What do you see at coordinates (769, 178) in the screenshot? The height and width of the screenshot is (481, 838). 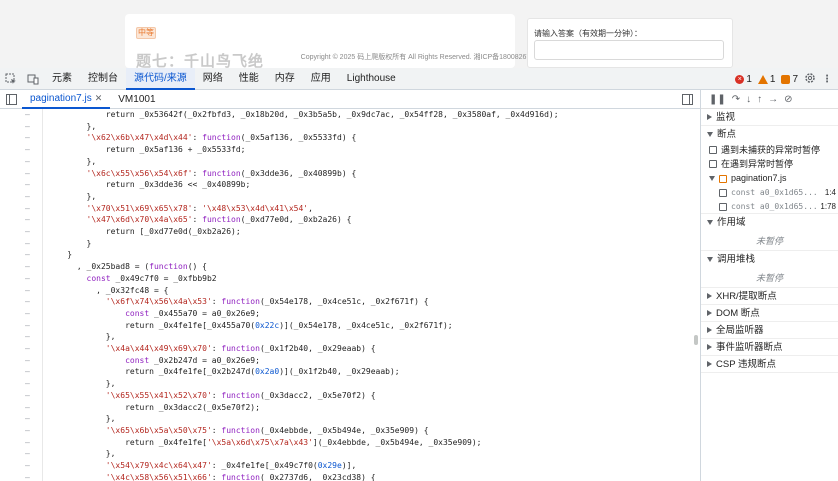 I see `breakpoint-file: pagination7.js` at bounding box center [769, 178].